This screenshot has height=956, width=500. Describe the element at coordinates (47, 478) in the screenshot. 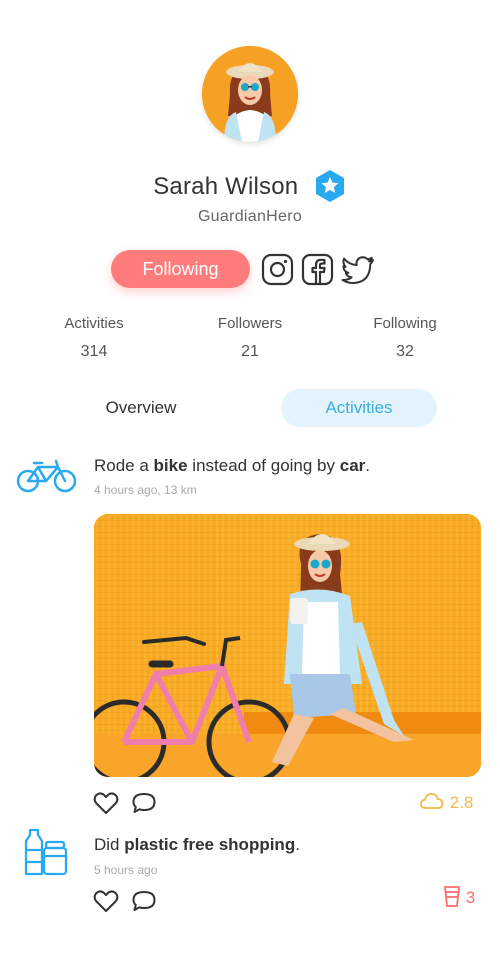

I see `bike-icon` at that location.